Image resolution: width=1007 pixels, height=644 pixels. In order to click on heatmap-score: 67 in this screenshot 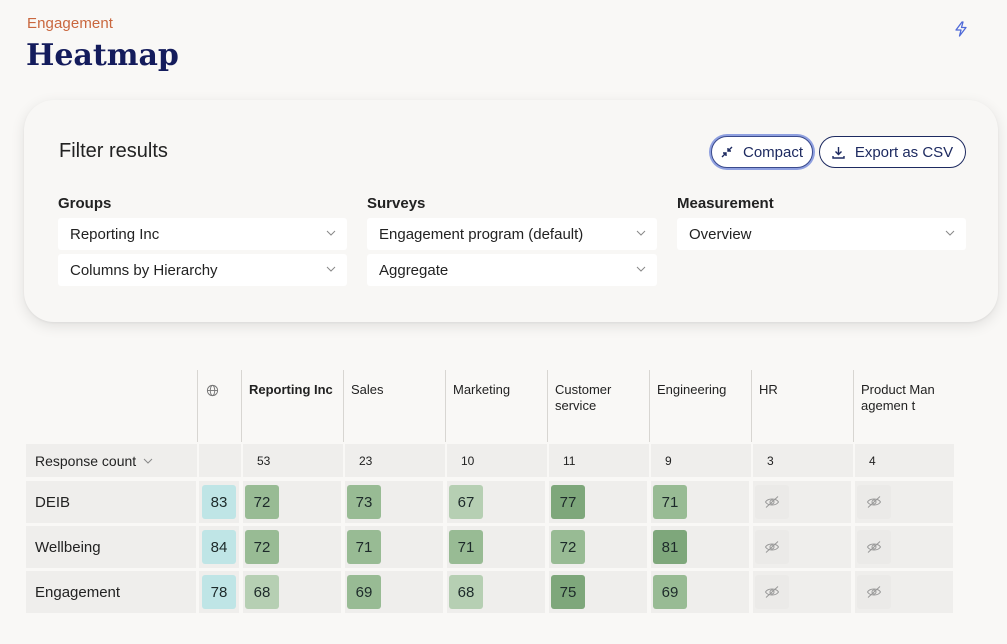, I will do `click(466, 502)`.